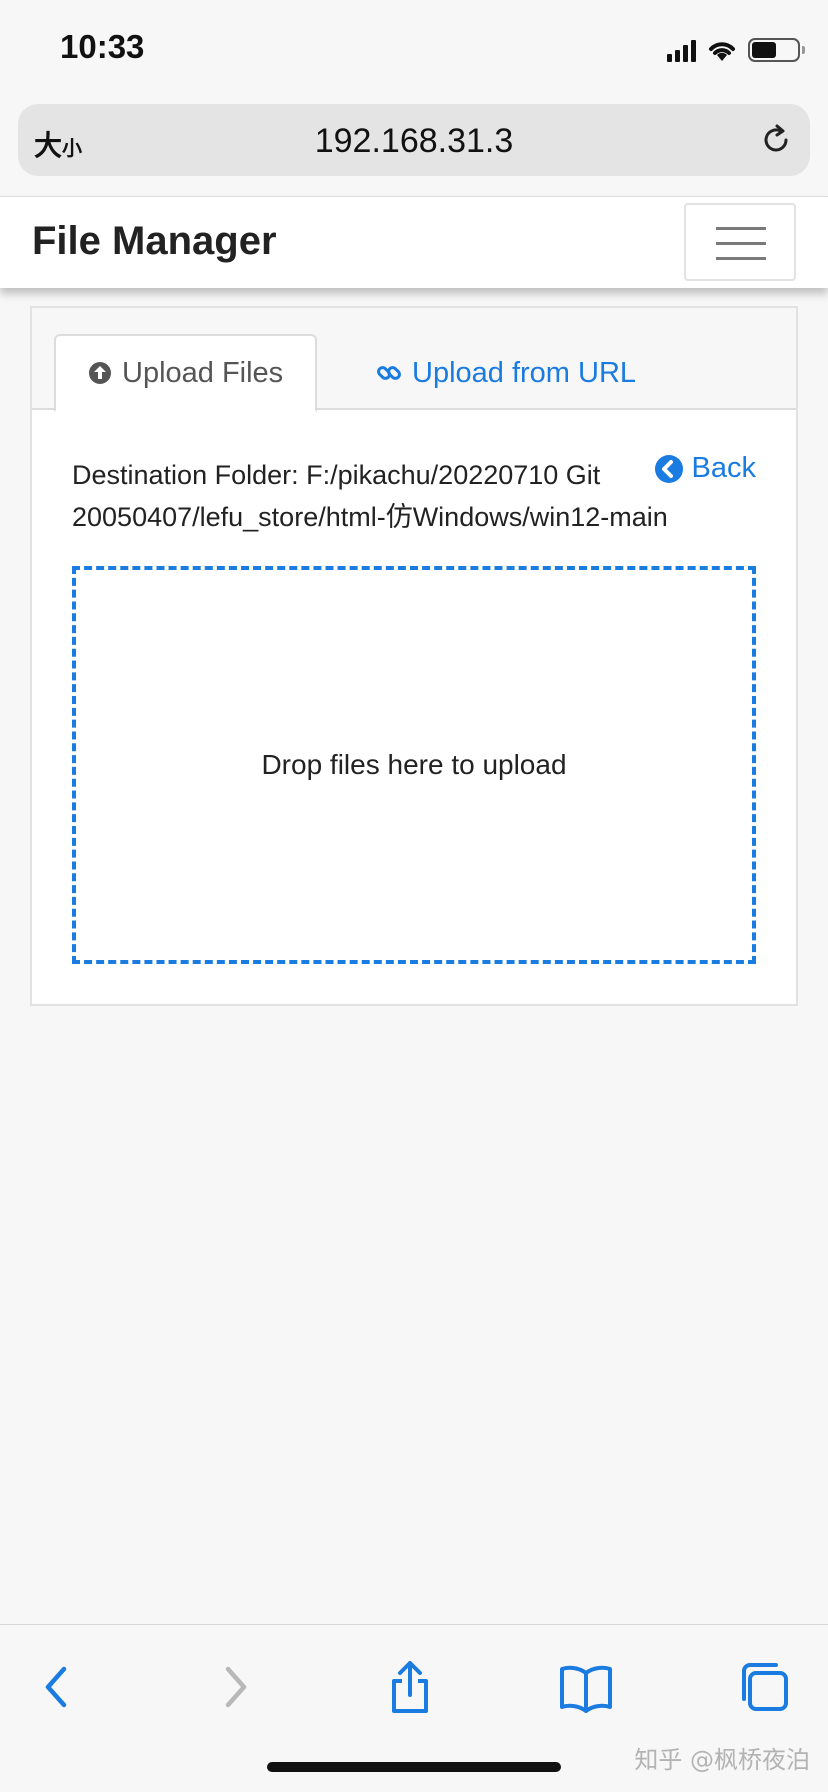 The width and height of the screenshot is (828, 1792). What do you see at coordinates (736, 50) in the screenshot?
I see `status-icons` at bounding box center [736, 50].